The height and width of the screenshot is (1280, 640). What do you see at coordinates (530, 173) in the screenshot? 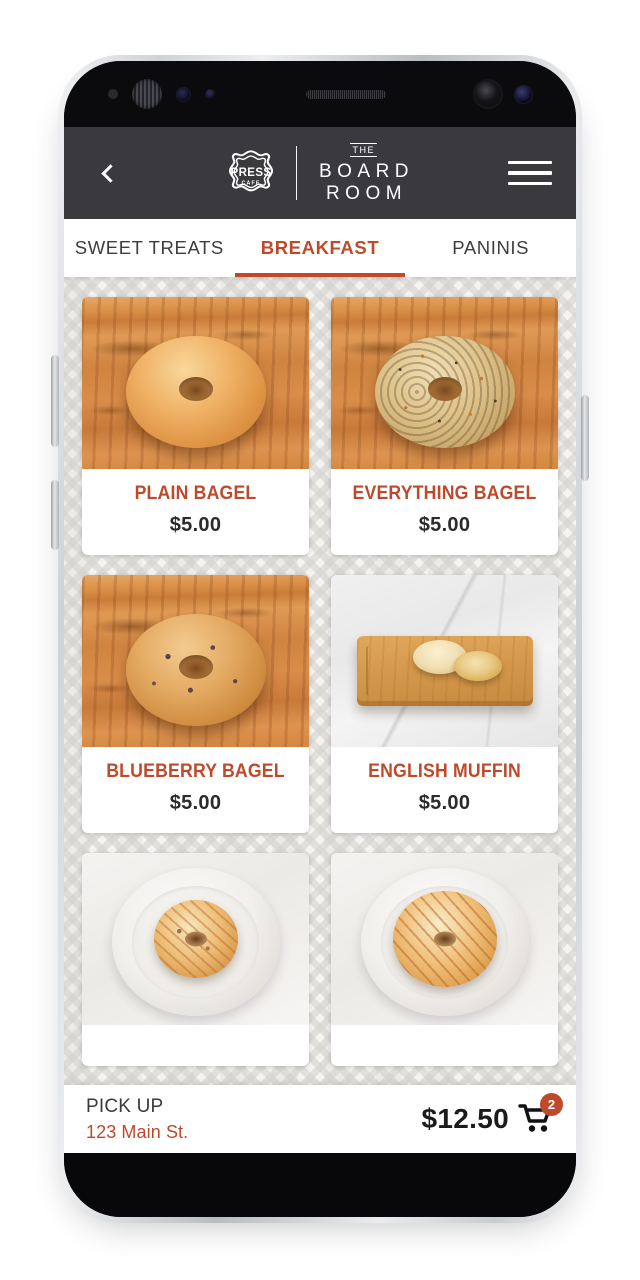
I see `hamburger-menu-icon` at bounding box center [530, 173].